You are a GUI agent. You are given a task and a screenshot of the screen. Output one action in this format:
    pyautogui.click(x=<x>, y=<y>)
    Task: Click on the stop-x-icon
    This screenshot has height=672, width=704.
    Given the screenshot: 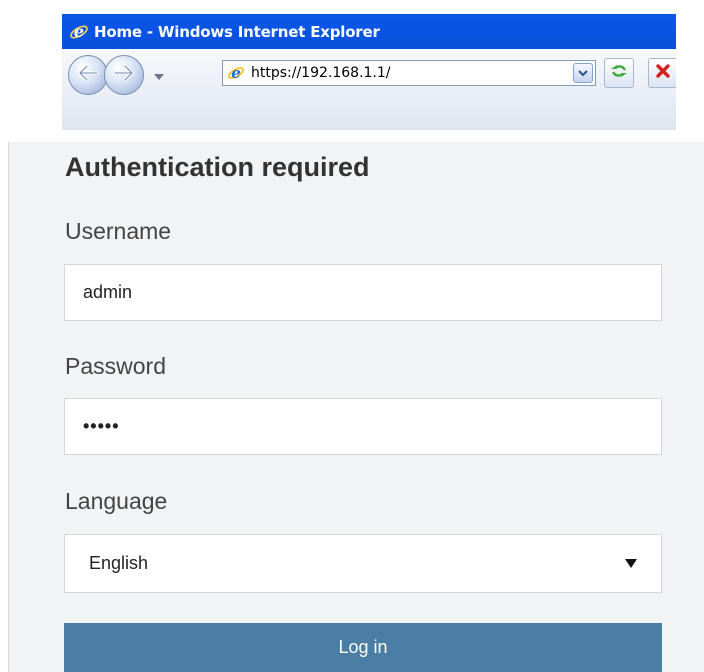 What is the action you would take?
    pyautogui.click(x=663, y=73)
    